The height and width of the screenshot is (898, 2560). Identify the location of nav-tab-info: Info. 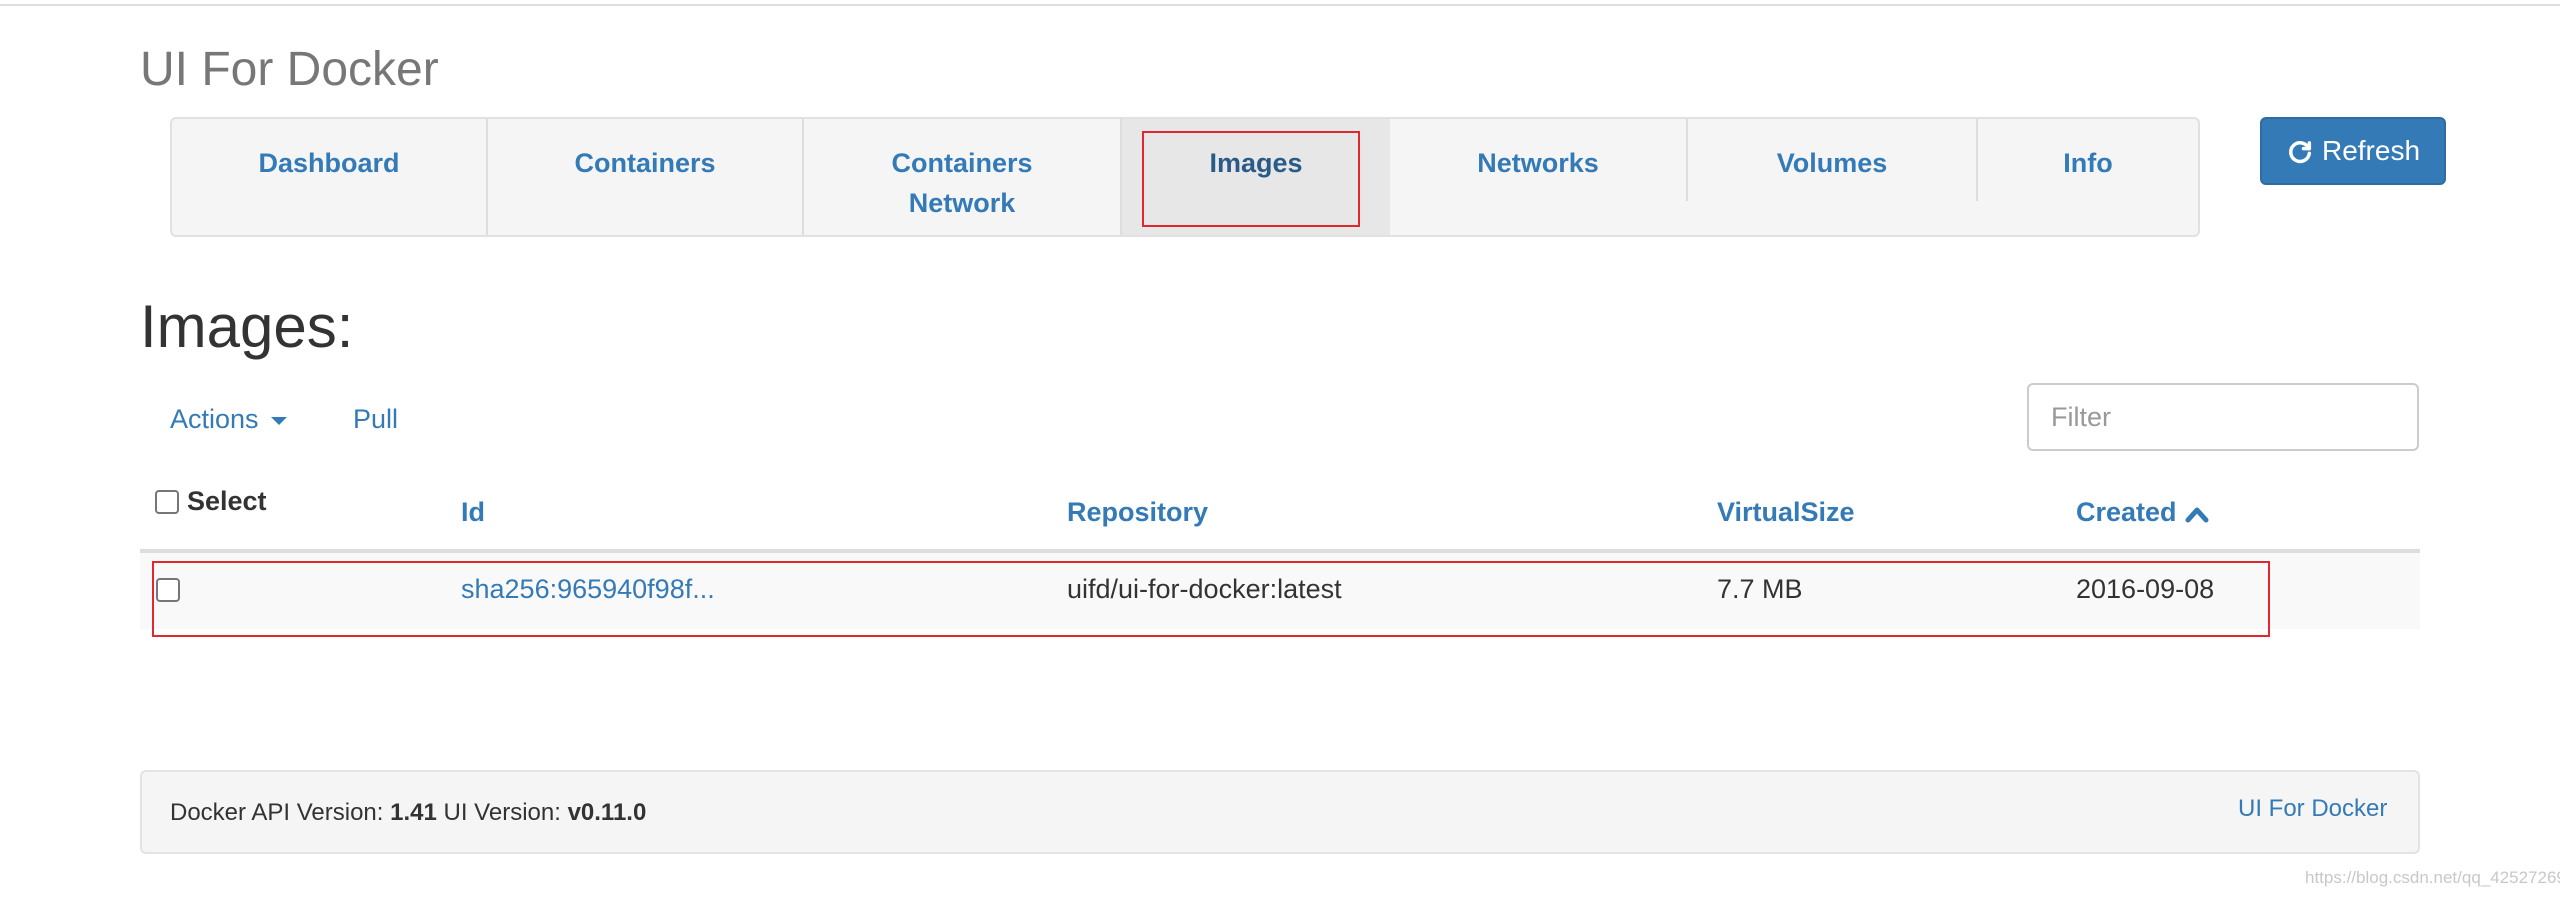
(2088, 177).